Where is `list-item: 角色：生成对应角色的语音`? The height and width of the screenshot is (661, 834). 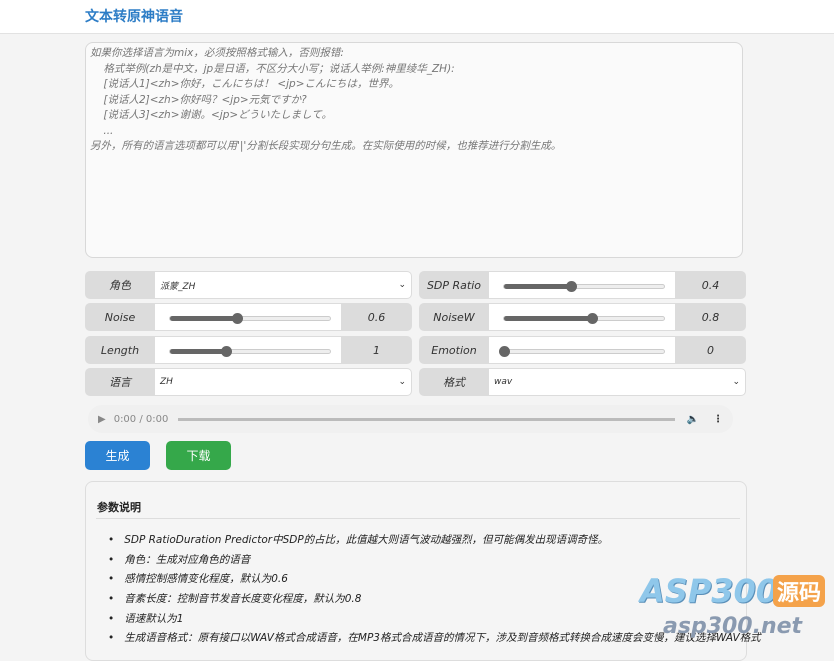 list-item: 角色：生成对应角色的语音 is located at coordinates (434, 561).